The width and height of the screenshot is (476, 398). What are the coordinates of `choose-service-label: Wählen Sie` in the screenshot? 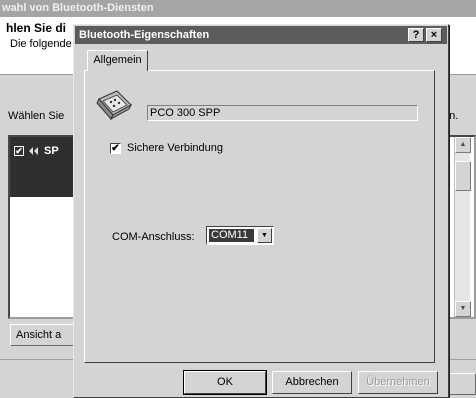 It's located at (36, 116).